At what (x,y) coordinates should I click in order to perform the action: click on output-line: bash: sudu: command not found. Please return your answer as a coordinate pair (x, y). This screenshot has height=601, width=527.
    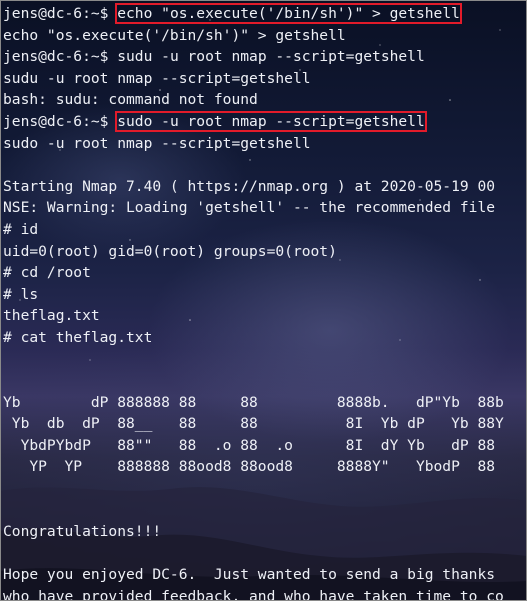
    Looking at the image, I should click on (130, 100).